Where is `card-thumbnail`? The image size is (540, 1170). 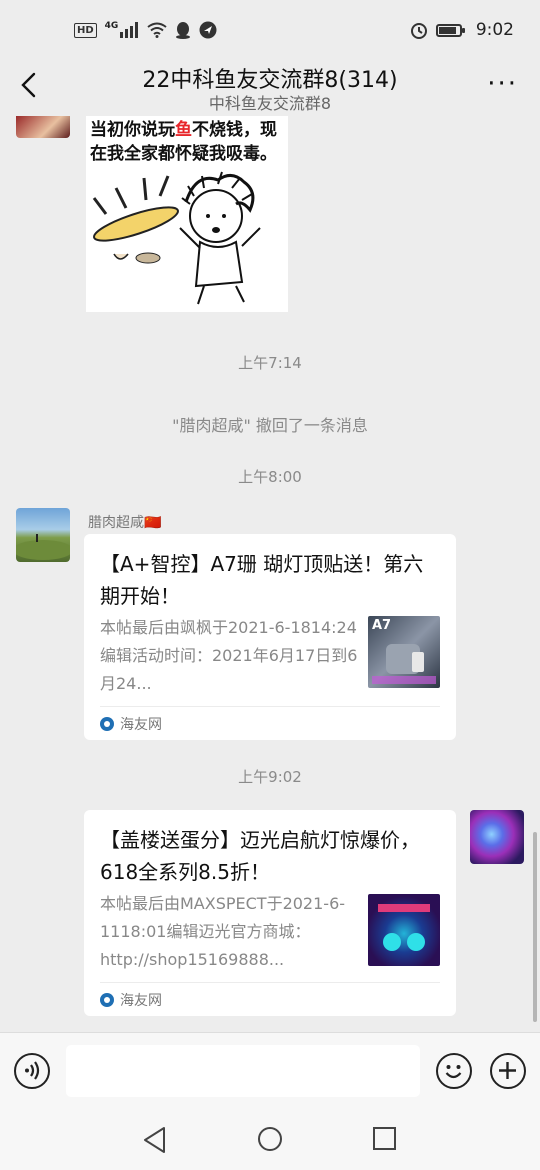 card-thumbnail is located at coordinates (404, 930).